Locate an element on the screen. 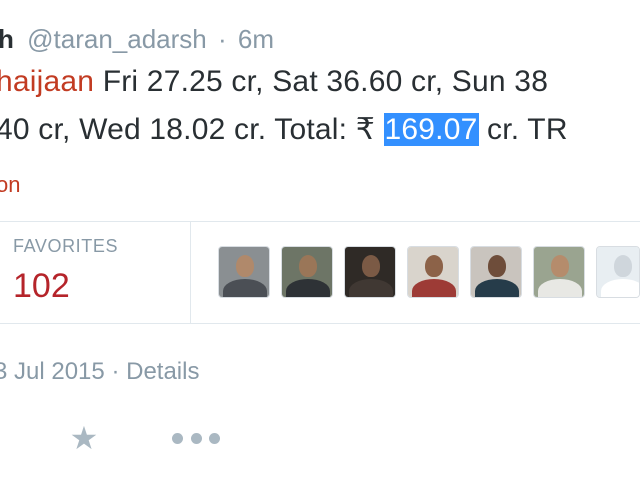 This screenshot has height=480, width=640. tweet-meta: 3 Jul 2015 · Details is located at coordinates (99, 372).